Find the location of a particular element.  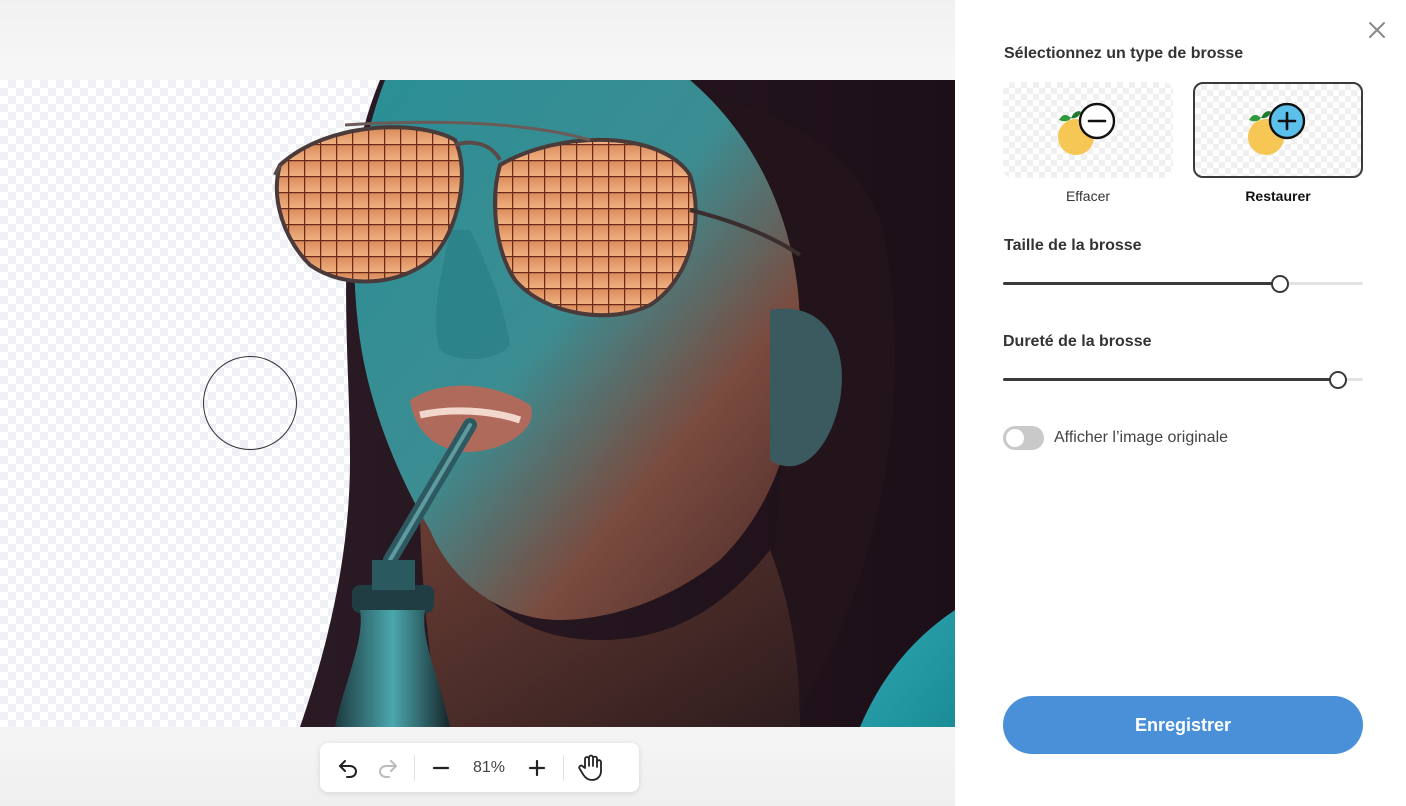

canvas-toolbar: 81% is located at coordinates (479, 767).